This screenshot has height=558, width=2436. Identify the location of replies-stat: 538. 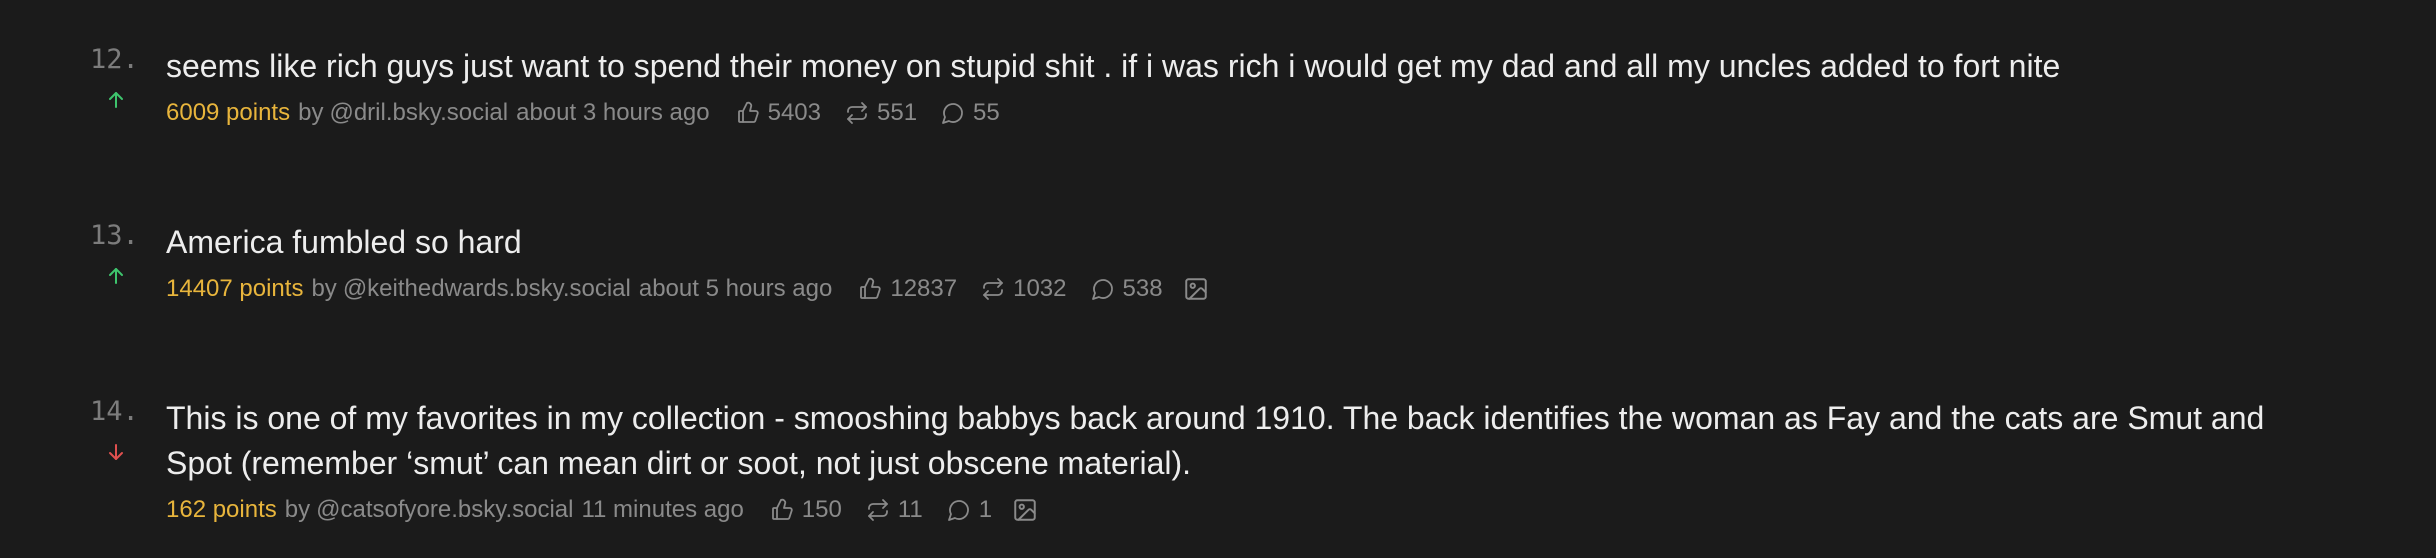
(1127, 289).